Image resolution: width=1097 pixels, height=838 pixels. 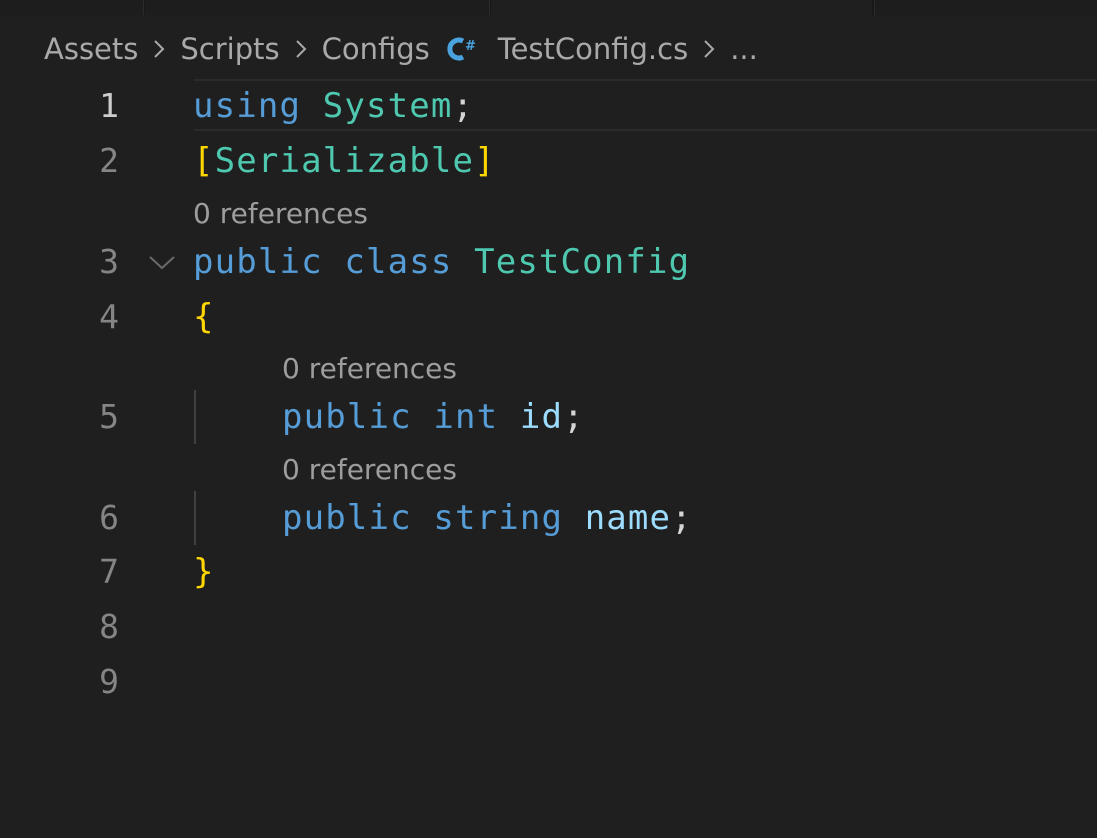 I want to click on attribute-name: Serializable, so click(x=344, y=161).